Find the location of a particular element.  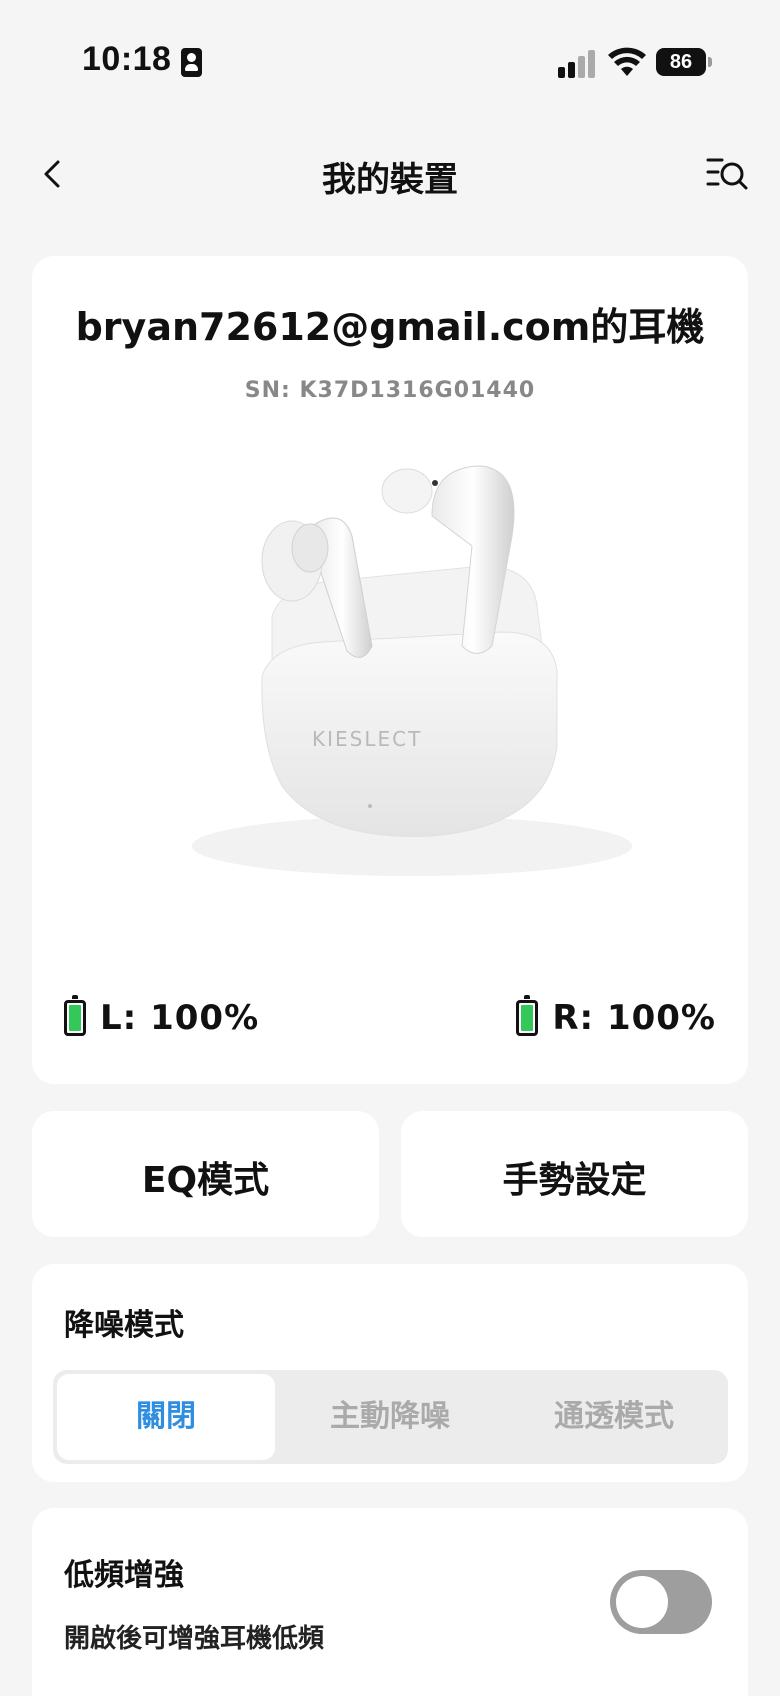

right-battery-text: R: 100% is located at coordinates (634, 1018).